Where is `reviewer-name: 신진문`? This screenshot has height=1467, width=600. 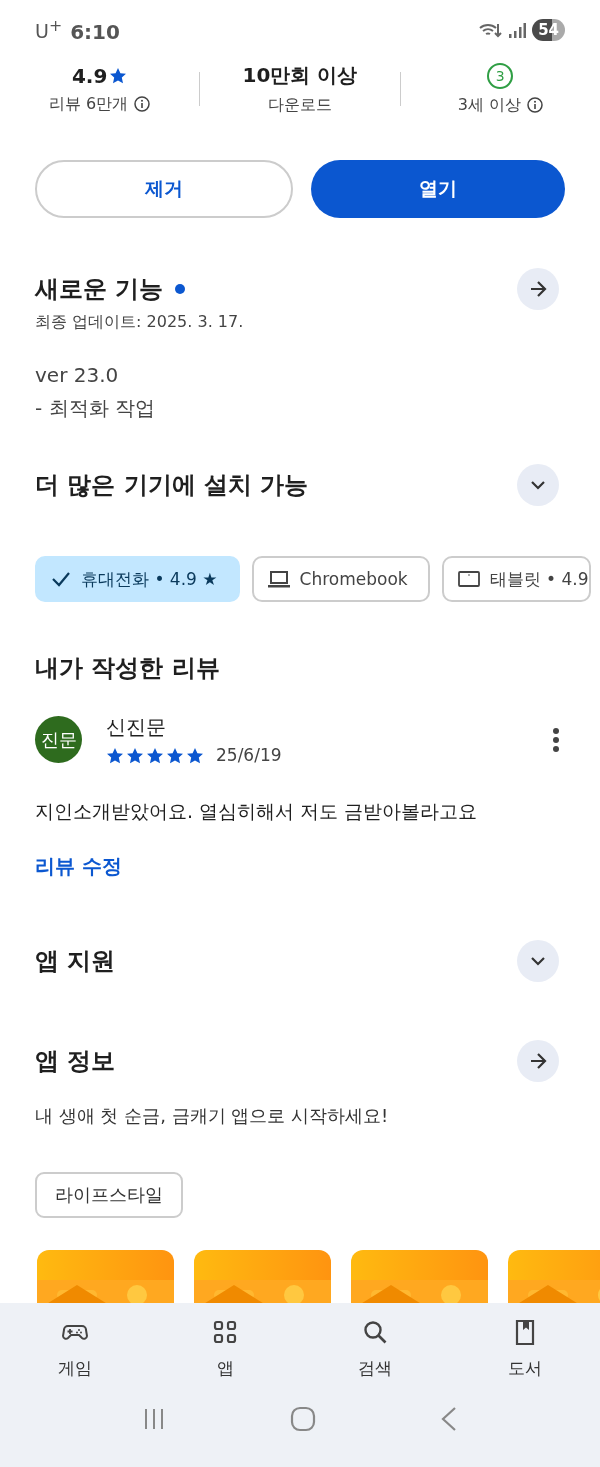
reviewer-name: 신진문 is located at coordinates (136, 727).